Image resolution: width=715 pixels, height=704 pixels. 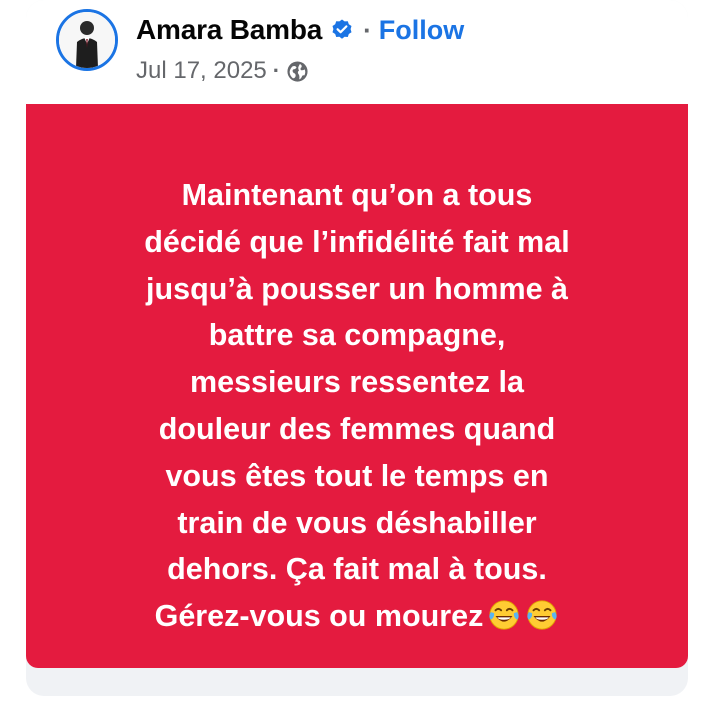 I want to click on follow-button: Follow, so click(x=421, y=30).